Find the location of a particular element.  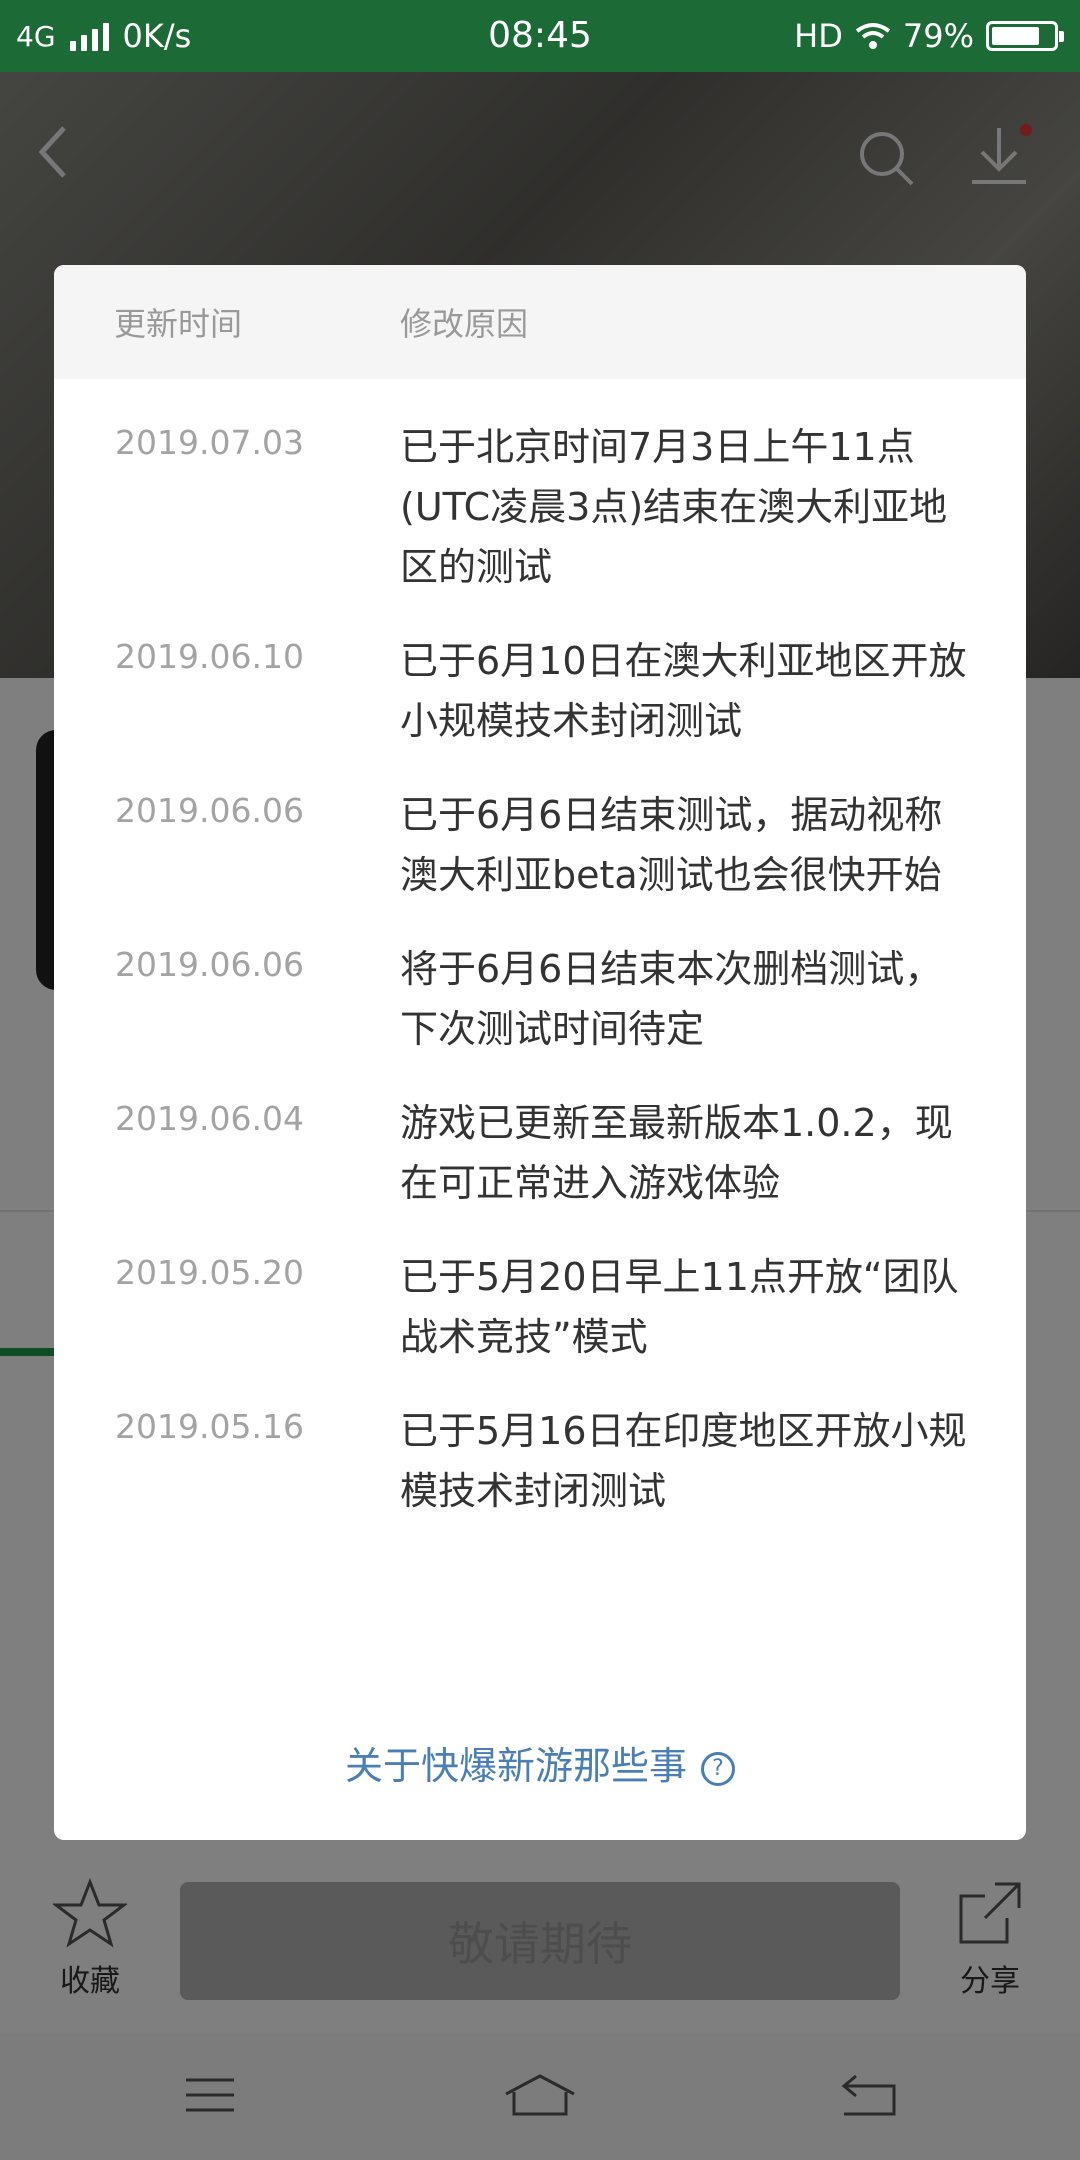

battery-fill is located at coordinates (1015, 36).